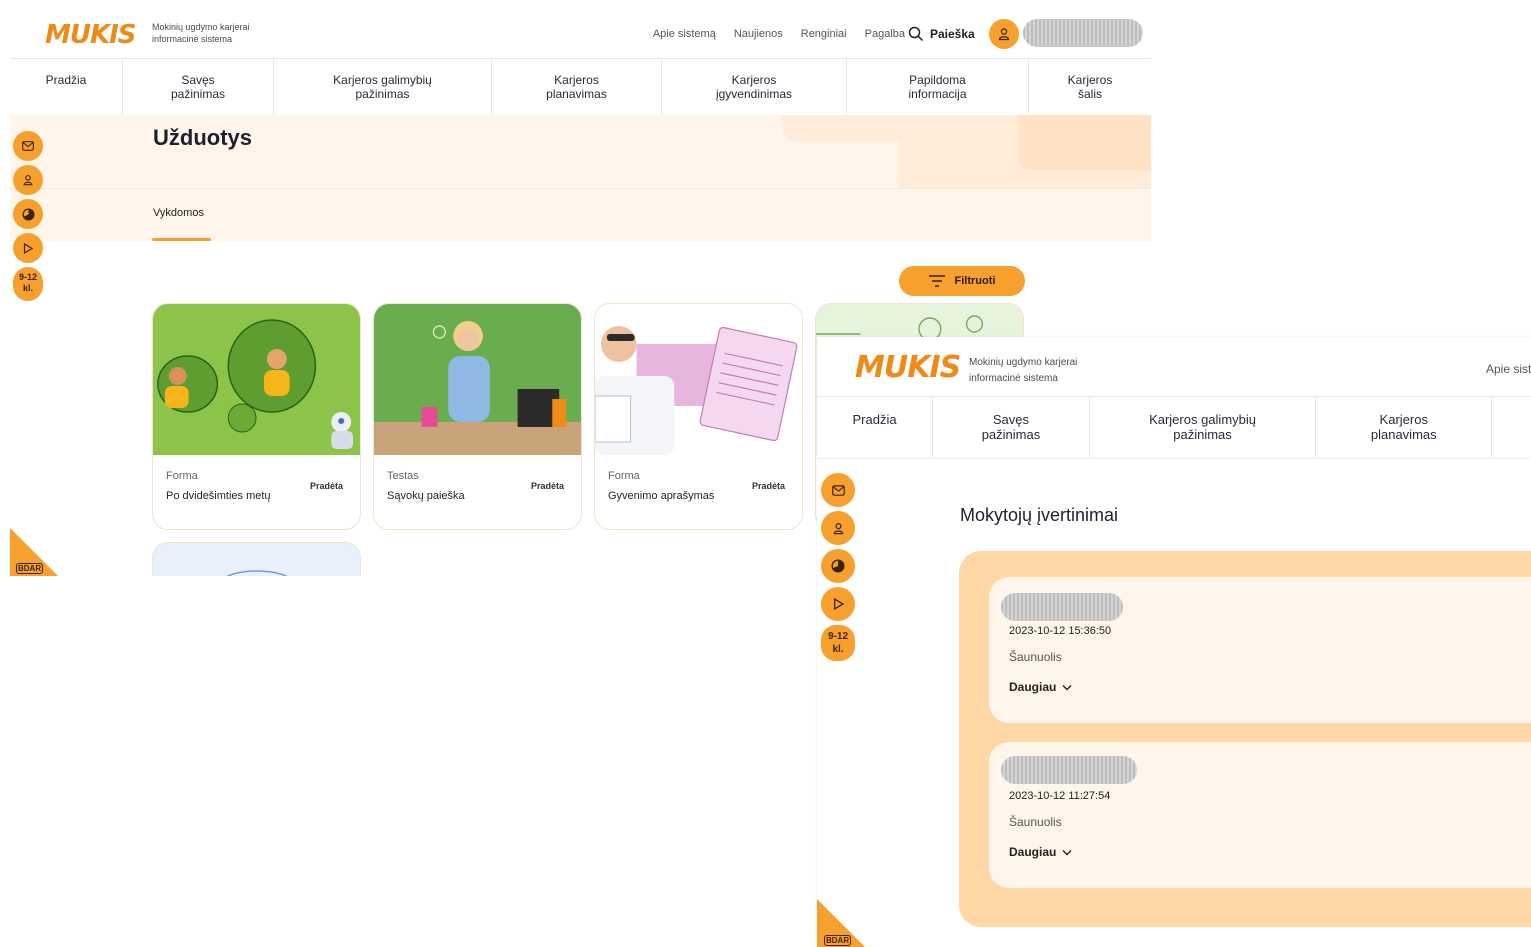 This screenshot has height=947, width=1531. Describe the element at coordinates (403, 476) in the screenshot. I see `task-type: Testas` at that location.